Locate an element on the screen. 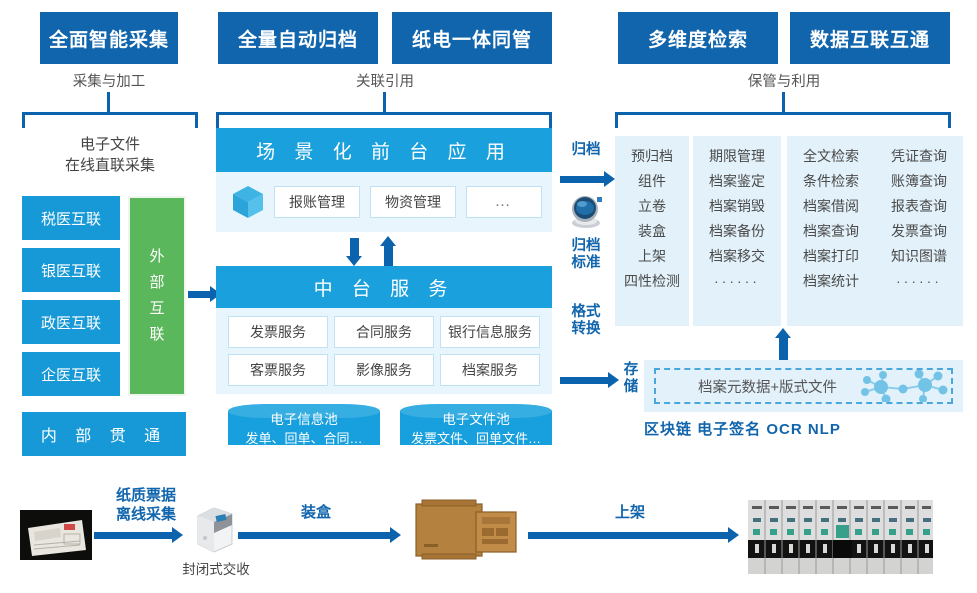 The image size is (977, 593). header-pill-2-label: 全量自动归档 is located at coordinates (297, 40).